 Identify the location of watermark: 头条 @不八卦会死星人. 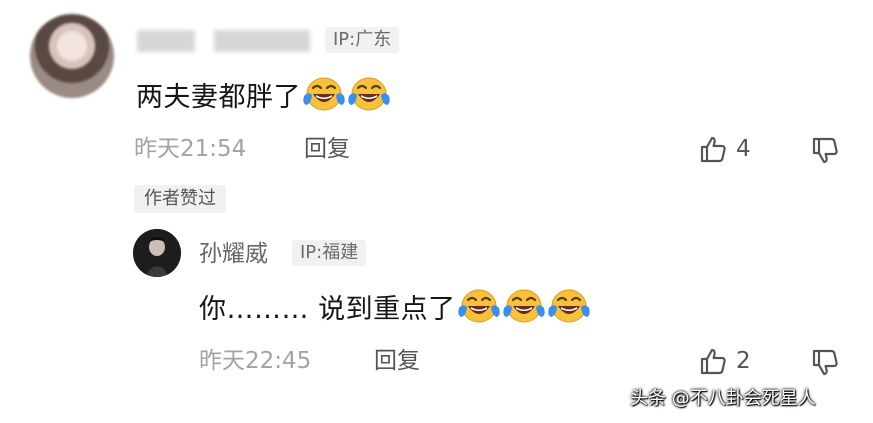
(723, 398).